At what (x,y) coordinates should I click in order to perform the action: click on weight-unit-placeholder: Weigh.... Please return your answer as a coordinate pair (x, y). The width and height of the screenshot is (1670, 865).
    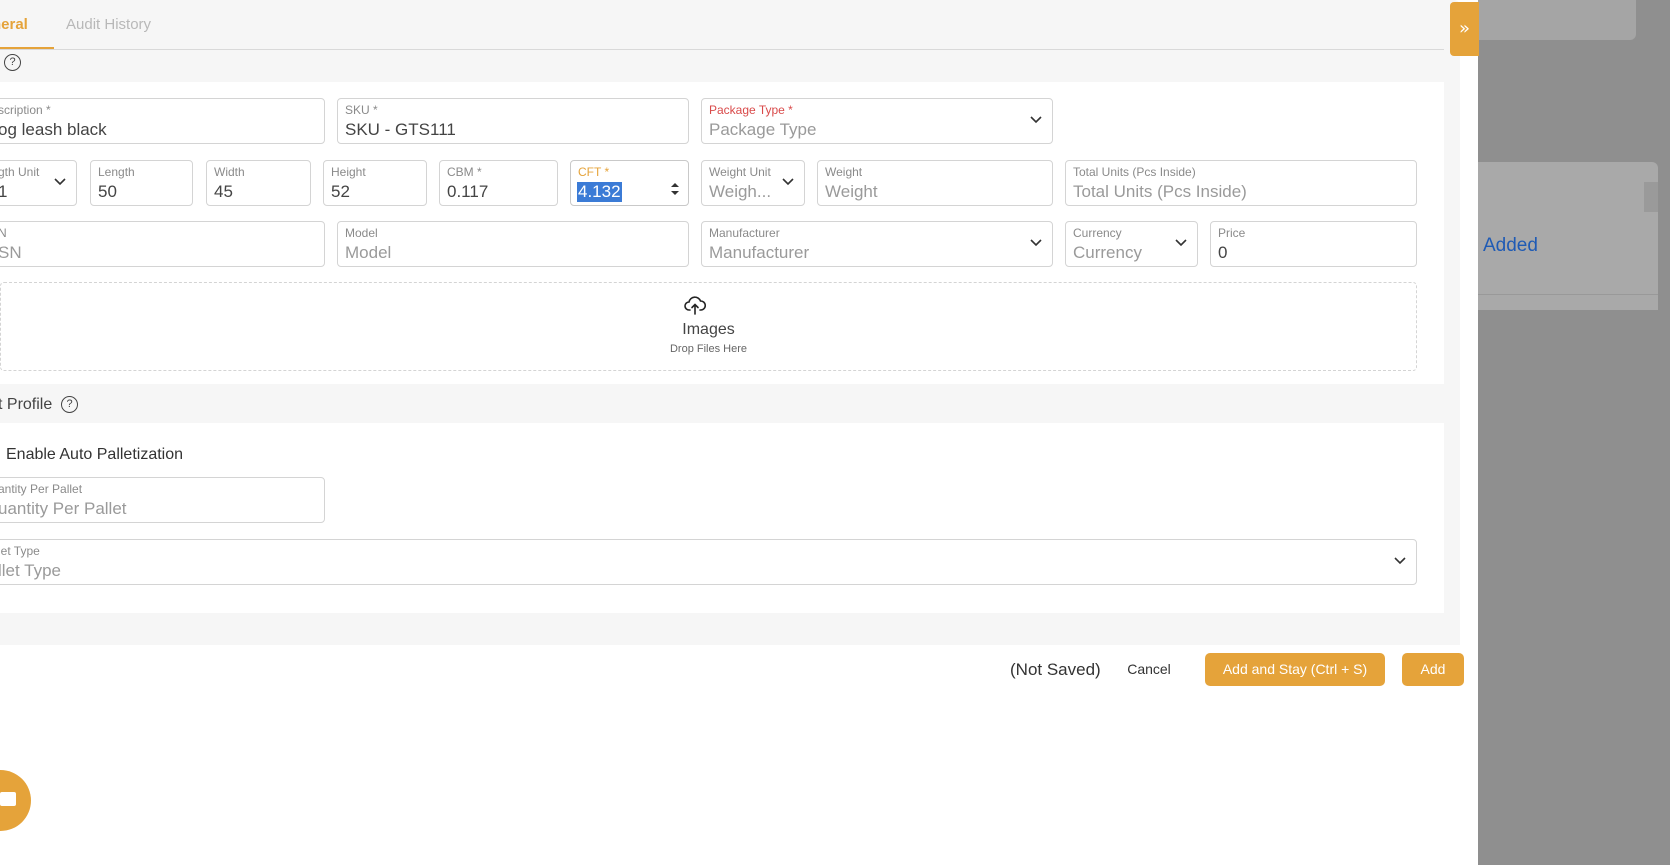
    Looking at the image, I should click on (740, 191).